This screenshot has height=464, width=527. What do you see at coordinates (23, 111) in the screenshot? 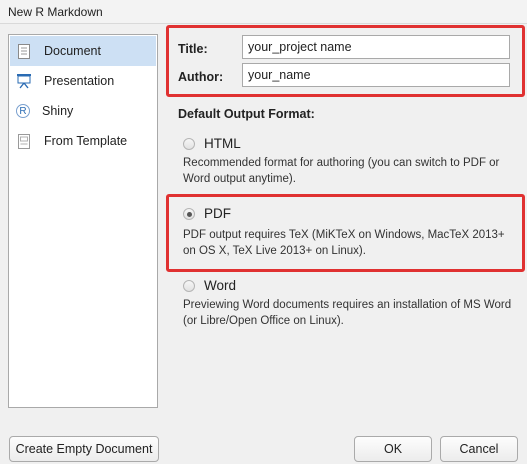
I see `shiny-icon: R` at bounding box center [23, 111].